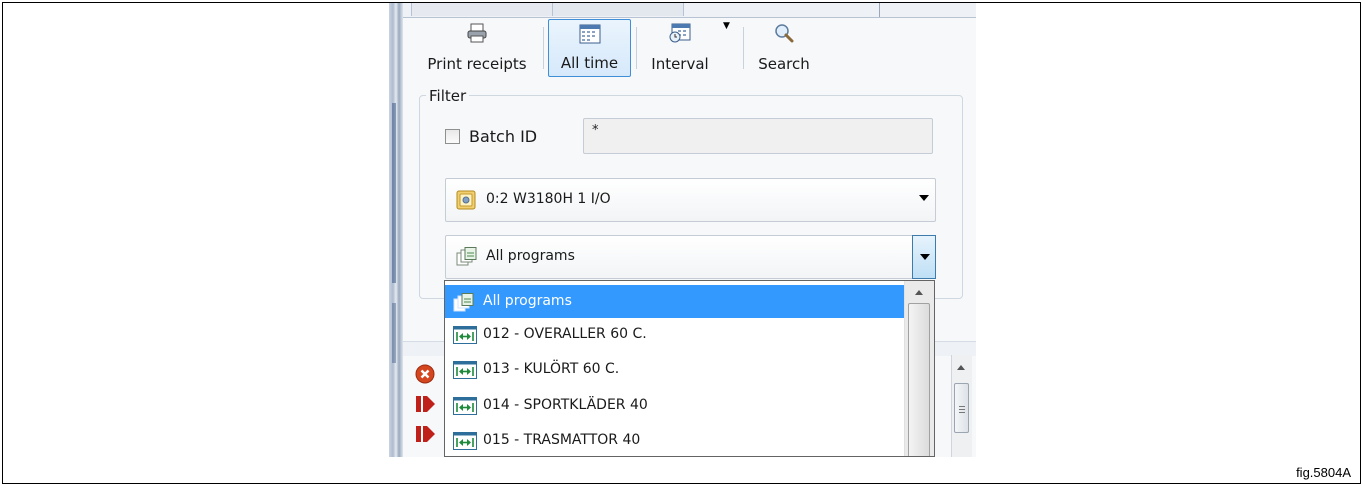  Describe the element at coordinates (396, 230) in the screenshot. I see `left-panel-edge` at that location.